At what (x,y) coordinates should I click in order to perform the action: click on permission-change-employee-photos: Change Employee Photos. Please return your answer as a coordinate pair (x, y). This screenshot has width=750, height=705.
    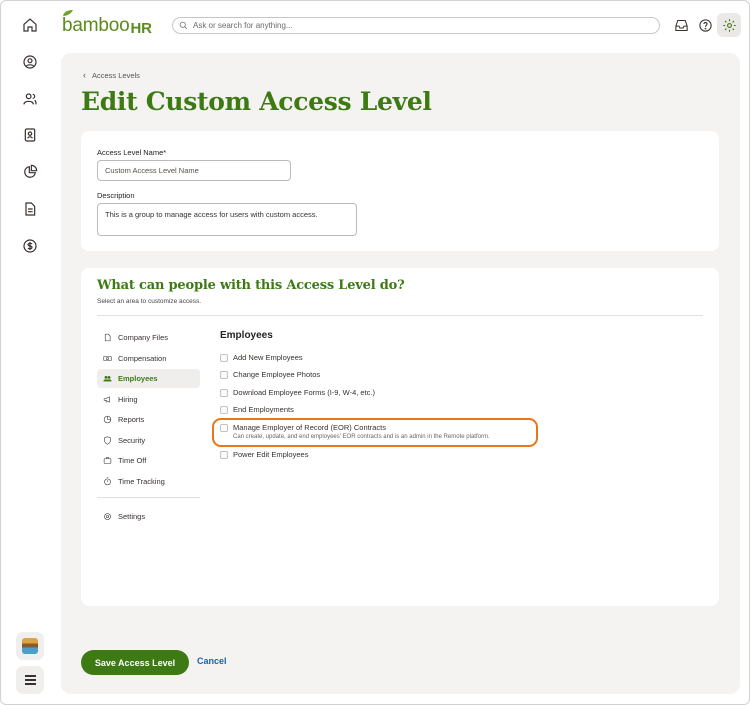
    Looking at the image, I should click on (270, 374).